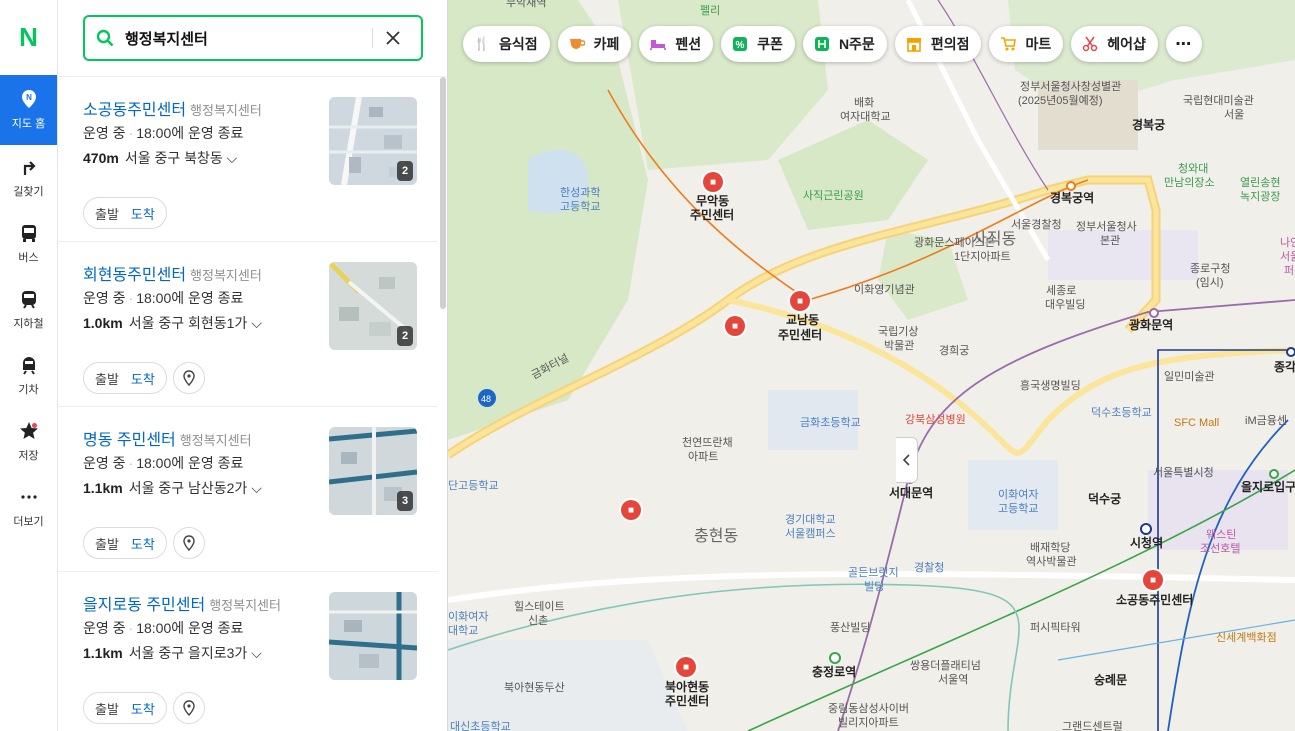  What do you see at coordinates (28, 390) in the screenshot?
I see `rail-label: 기차` at bounding box center [28, 390].